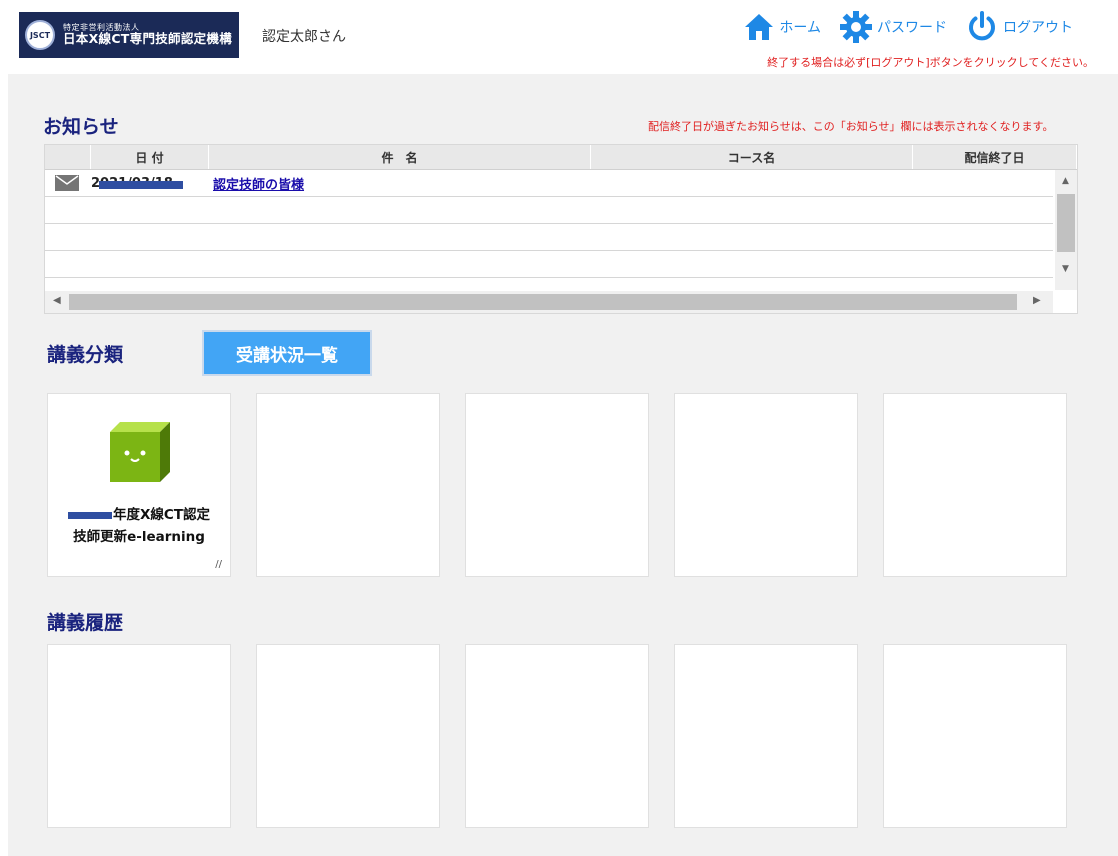 This screenshot has height=856, width=1118. Describe the element at coordinates (287, 353) in the screenshot. I see `enrollment-status-button: 受講状況一覧` at that location.